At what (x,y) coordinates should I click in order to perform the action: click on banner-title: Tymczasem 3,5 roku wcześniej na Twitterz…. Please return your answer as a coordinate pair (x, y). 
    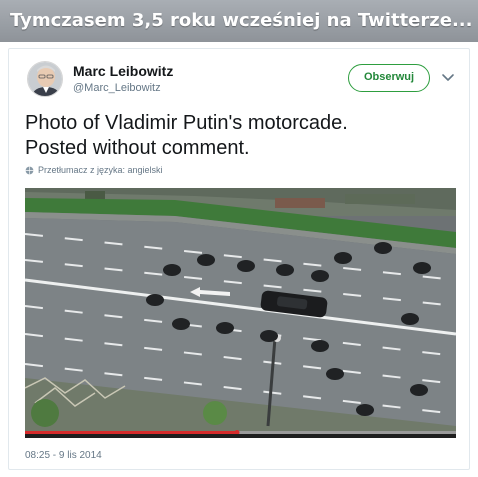
    Looking at the image, I should click on (239, 21).